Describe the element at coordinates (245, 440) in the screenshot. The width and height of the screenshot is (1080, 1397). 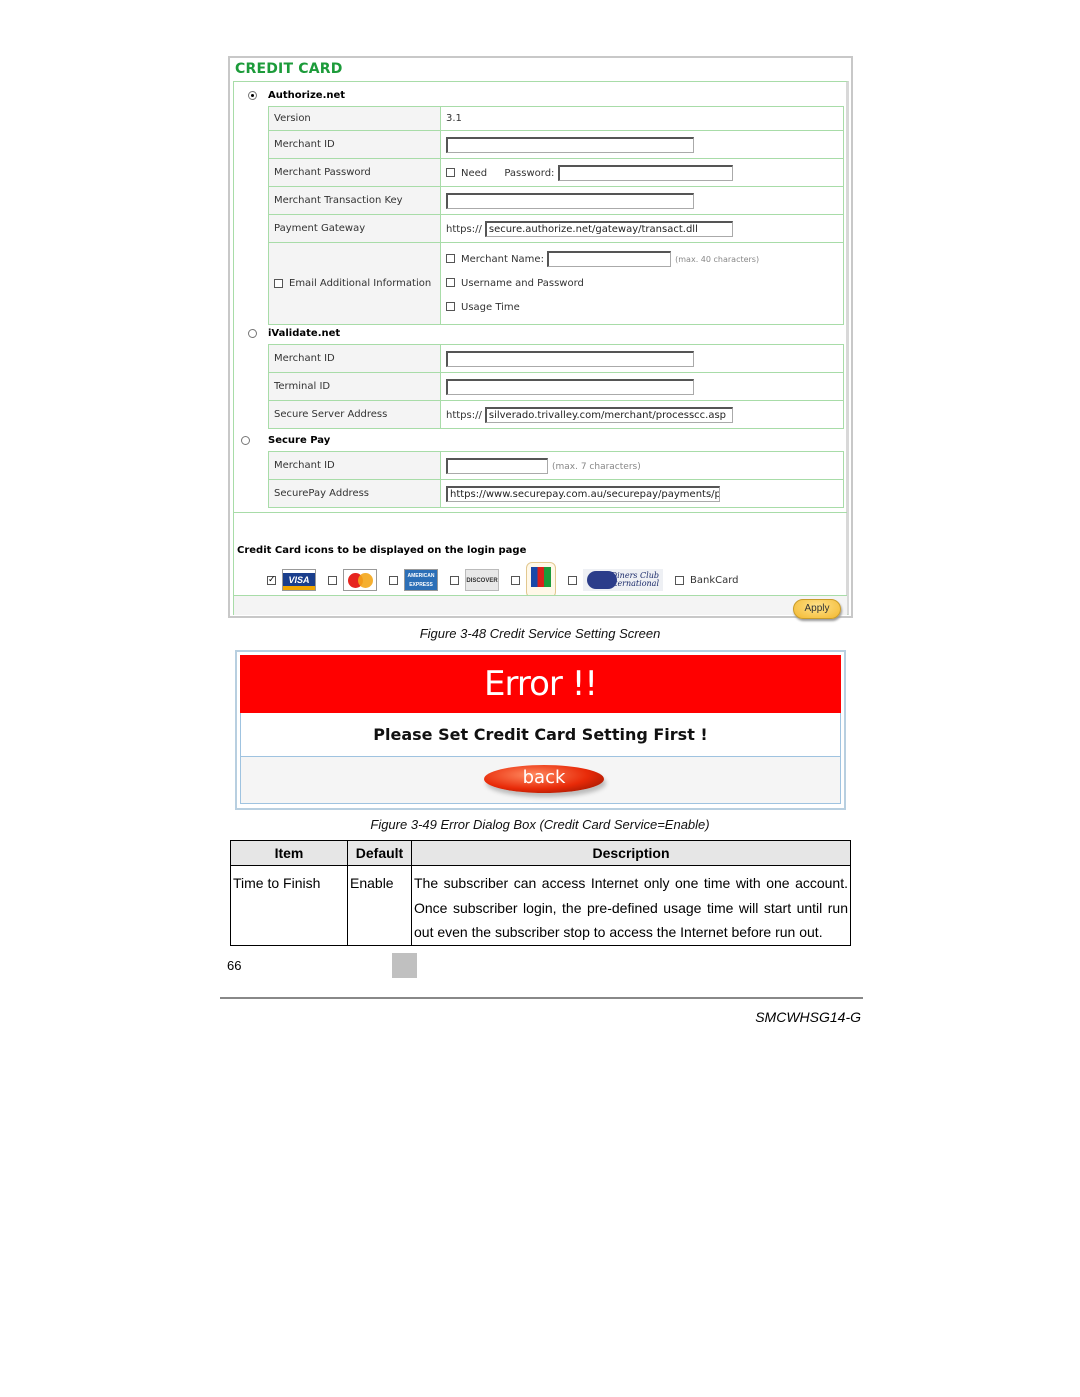
I see `secure-pay-radio` at that location.